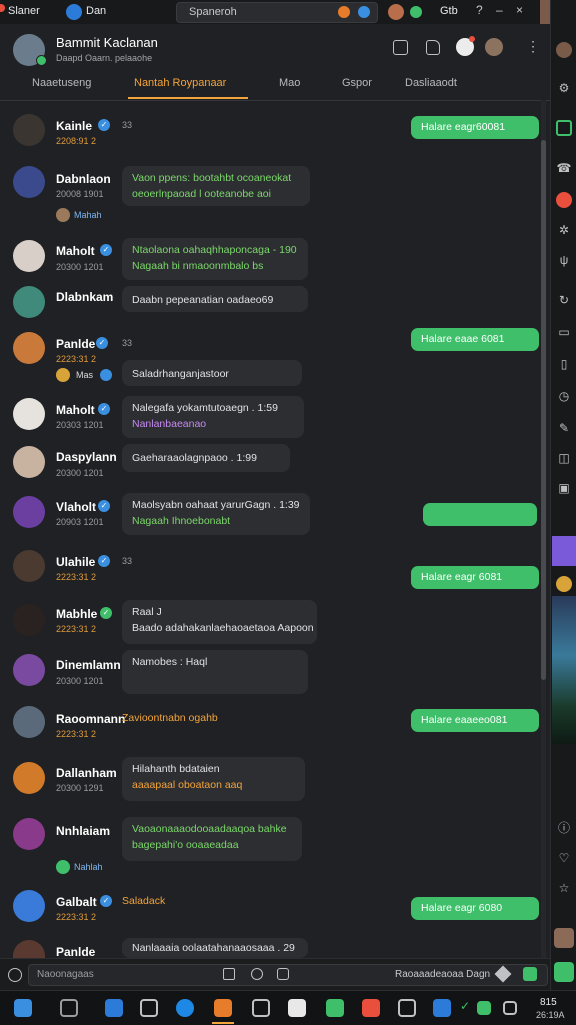 Image resolution: width=576 pixels, height=1025 pixels. What do you see at coordinates (289, 83) in the screenshot?
I see `tab-mao: Mao` at bounding box center [289, 83].